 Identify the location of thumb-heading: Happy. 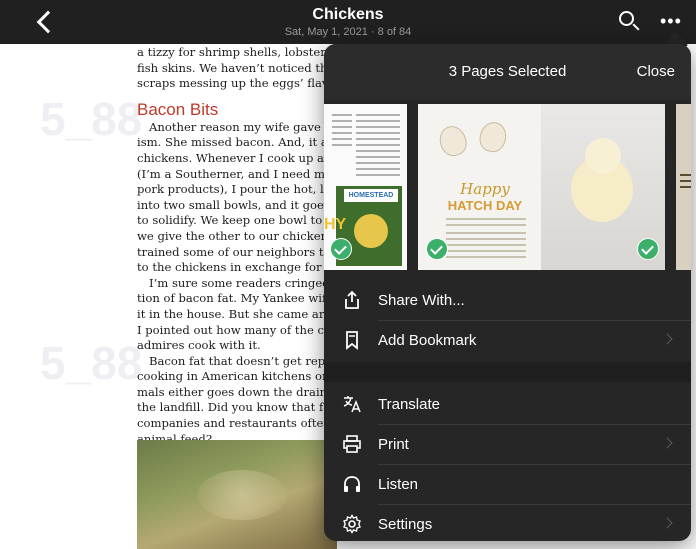
(485, 189).